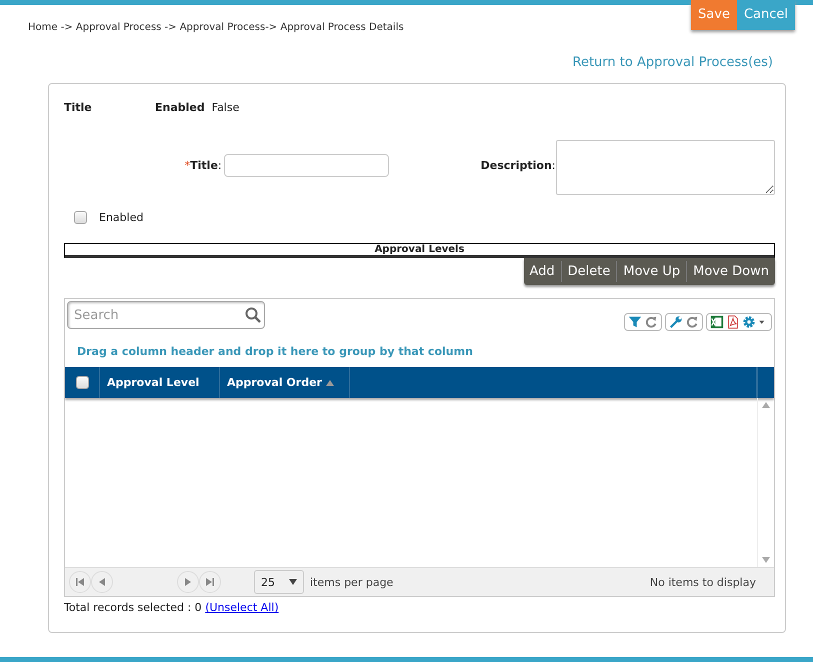  I want to click on first-page-button, so click(80, 582).